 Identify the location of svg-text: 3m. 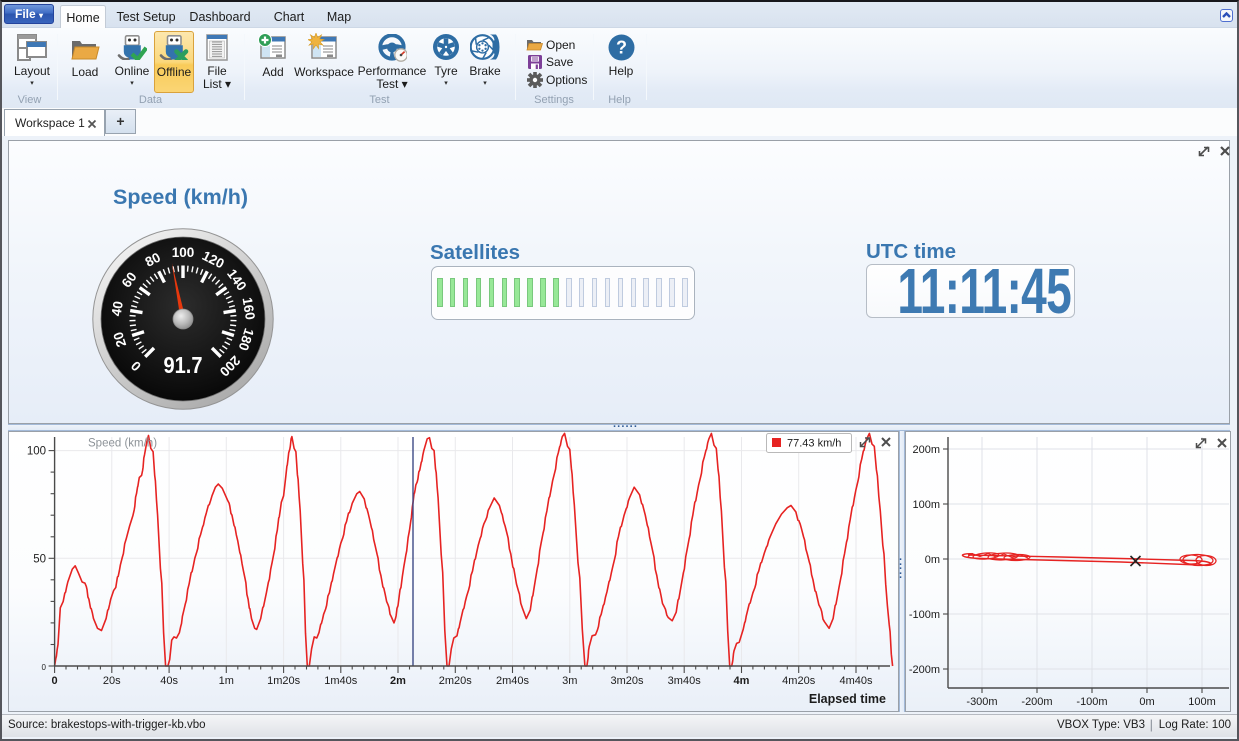
(569, 681).